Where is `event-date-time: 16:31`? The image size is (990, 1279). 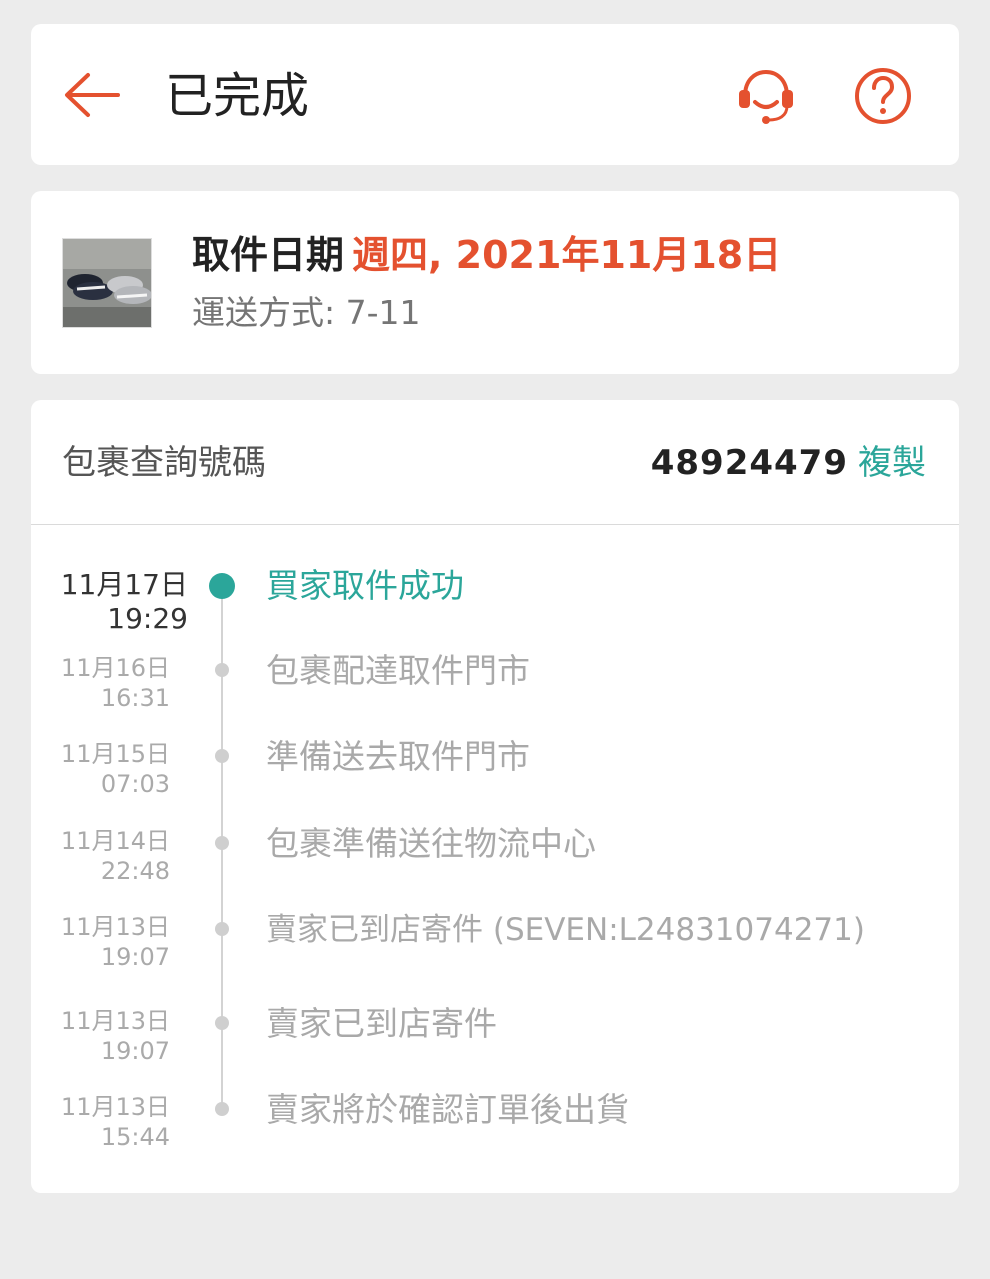
event-date-time: 16:31 is located at coordinates (135, 698).